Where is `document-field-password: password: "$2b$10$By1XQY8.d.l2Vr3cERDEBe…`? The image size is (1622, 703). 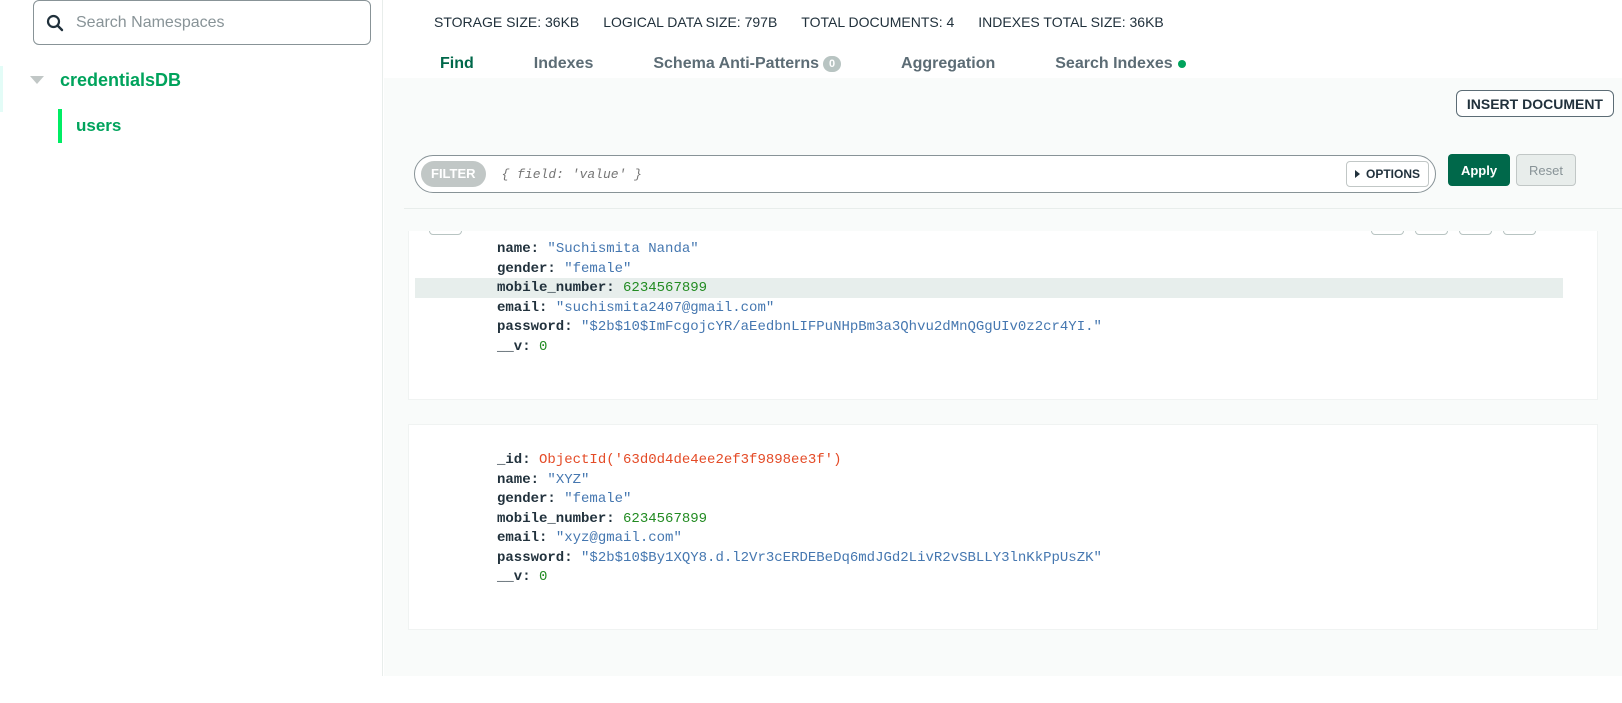
document-field-password: password: "$2b$10$By1XQY8.d.l2Vr3cERDEBe… is located at coordinates (799, 557).